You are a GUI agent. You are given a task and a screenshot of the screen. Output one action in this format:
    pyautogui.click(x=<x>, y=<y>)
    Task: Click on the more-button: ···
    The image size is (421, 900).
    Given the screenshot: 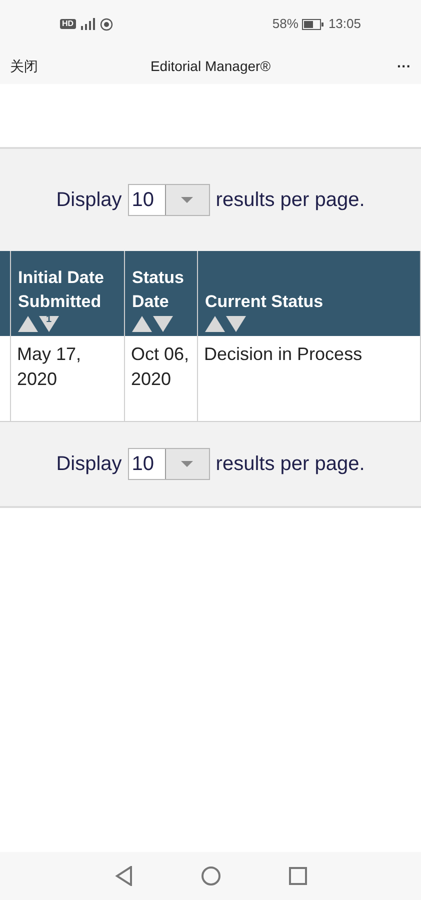 What is the action you would take?
    pyautogui.click(x=381, y=66)
    